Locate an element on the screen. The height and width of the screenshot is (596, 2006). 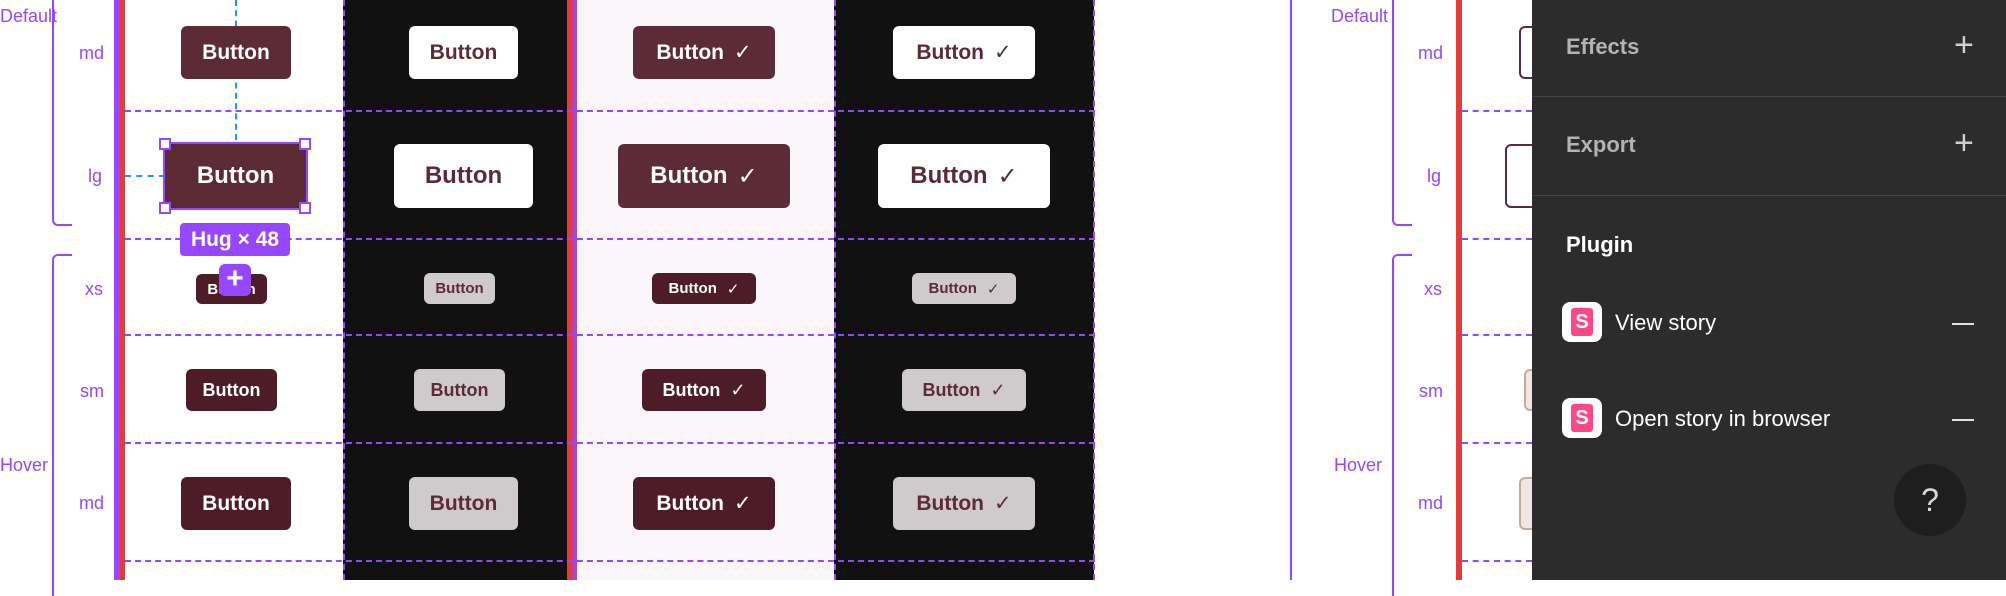
open-story-label: Open story in browser is located at coordinates (1723, 418).